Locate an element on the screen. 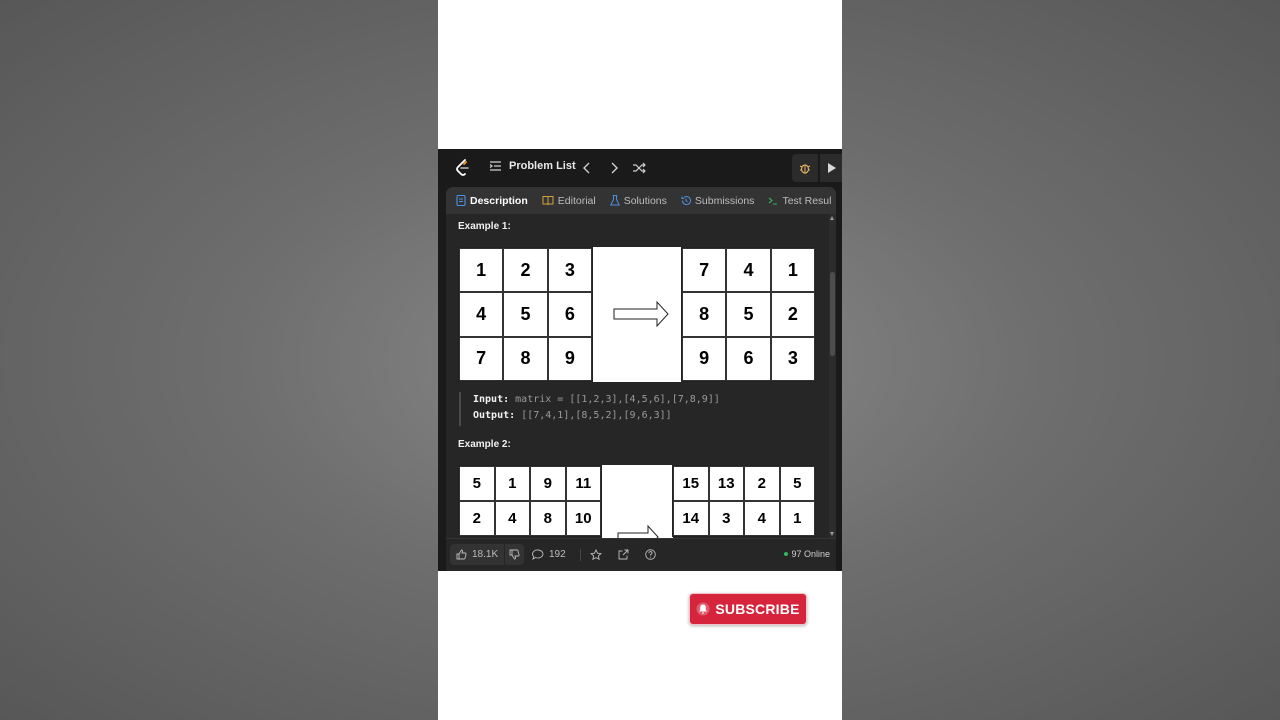  output-label: Output: is located at coordinates (494, 415).